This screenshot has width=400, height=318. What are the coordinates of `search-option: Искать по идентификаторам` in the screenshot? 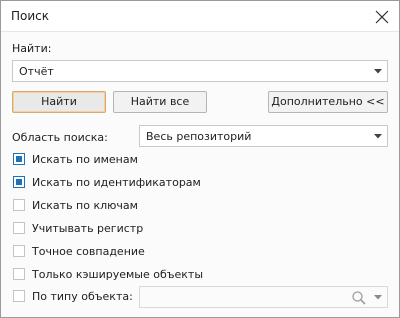 It's located at (107, 182).